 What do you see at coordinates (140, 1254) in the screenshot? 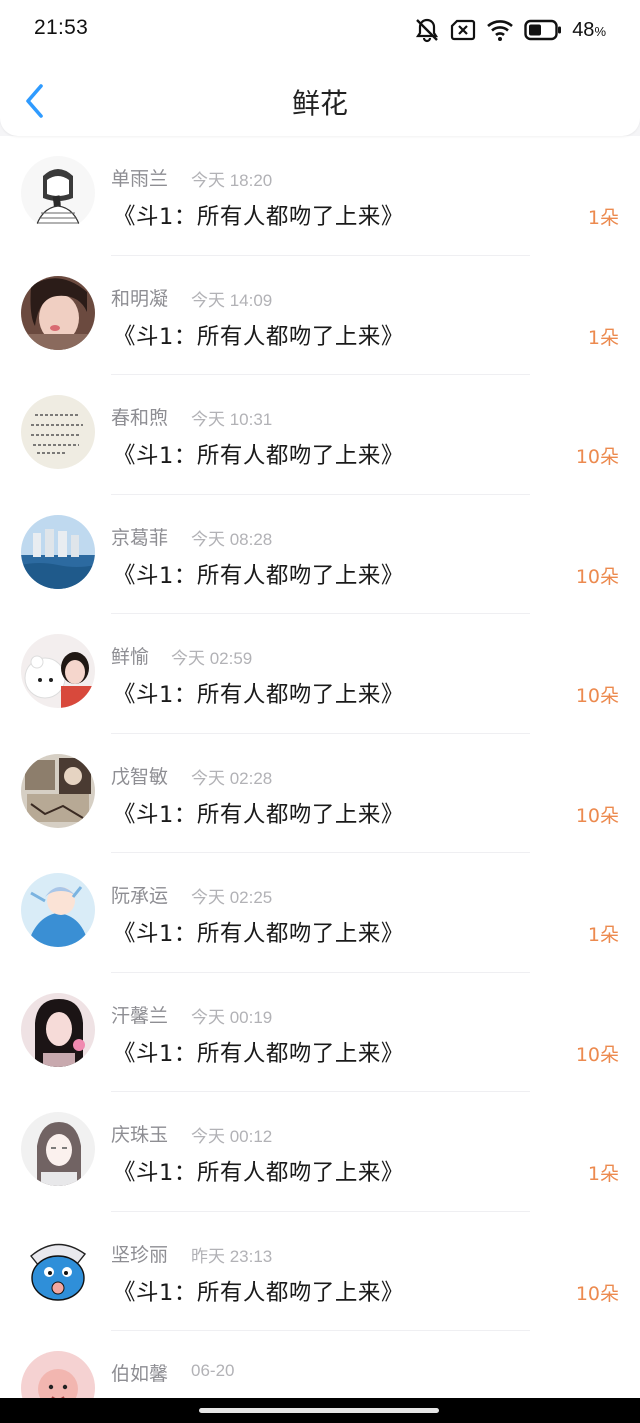
I see `sender-name: 坚珍丽` at bounding box center [140, 1254].